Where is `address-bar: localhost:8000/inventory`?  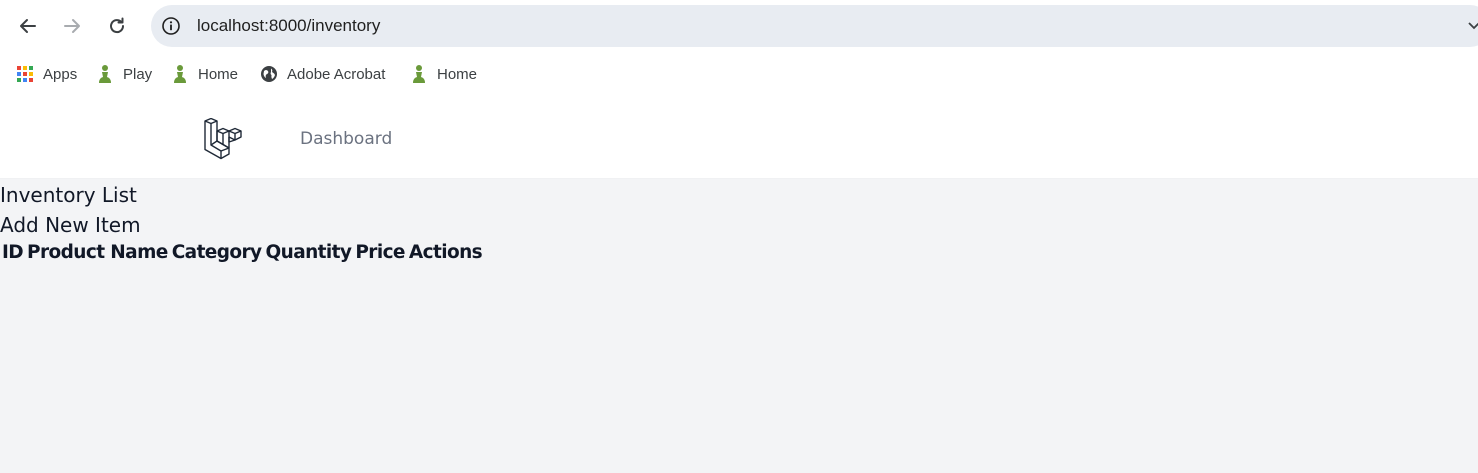 address-bar: localhost:8000/inventory is located at coordinates (814, 26).